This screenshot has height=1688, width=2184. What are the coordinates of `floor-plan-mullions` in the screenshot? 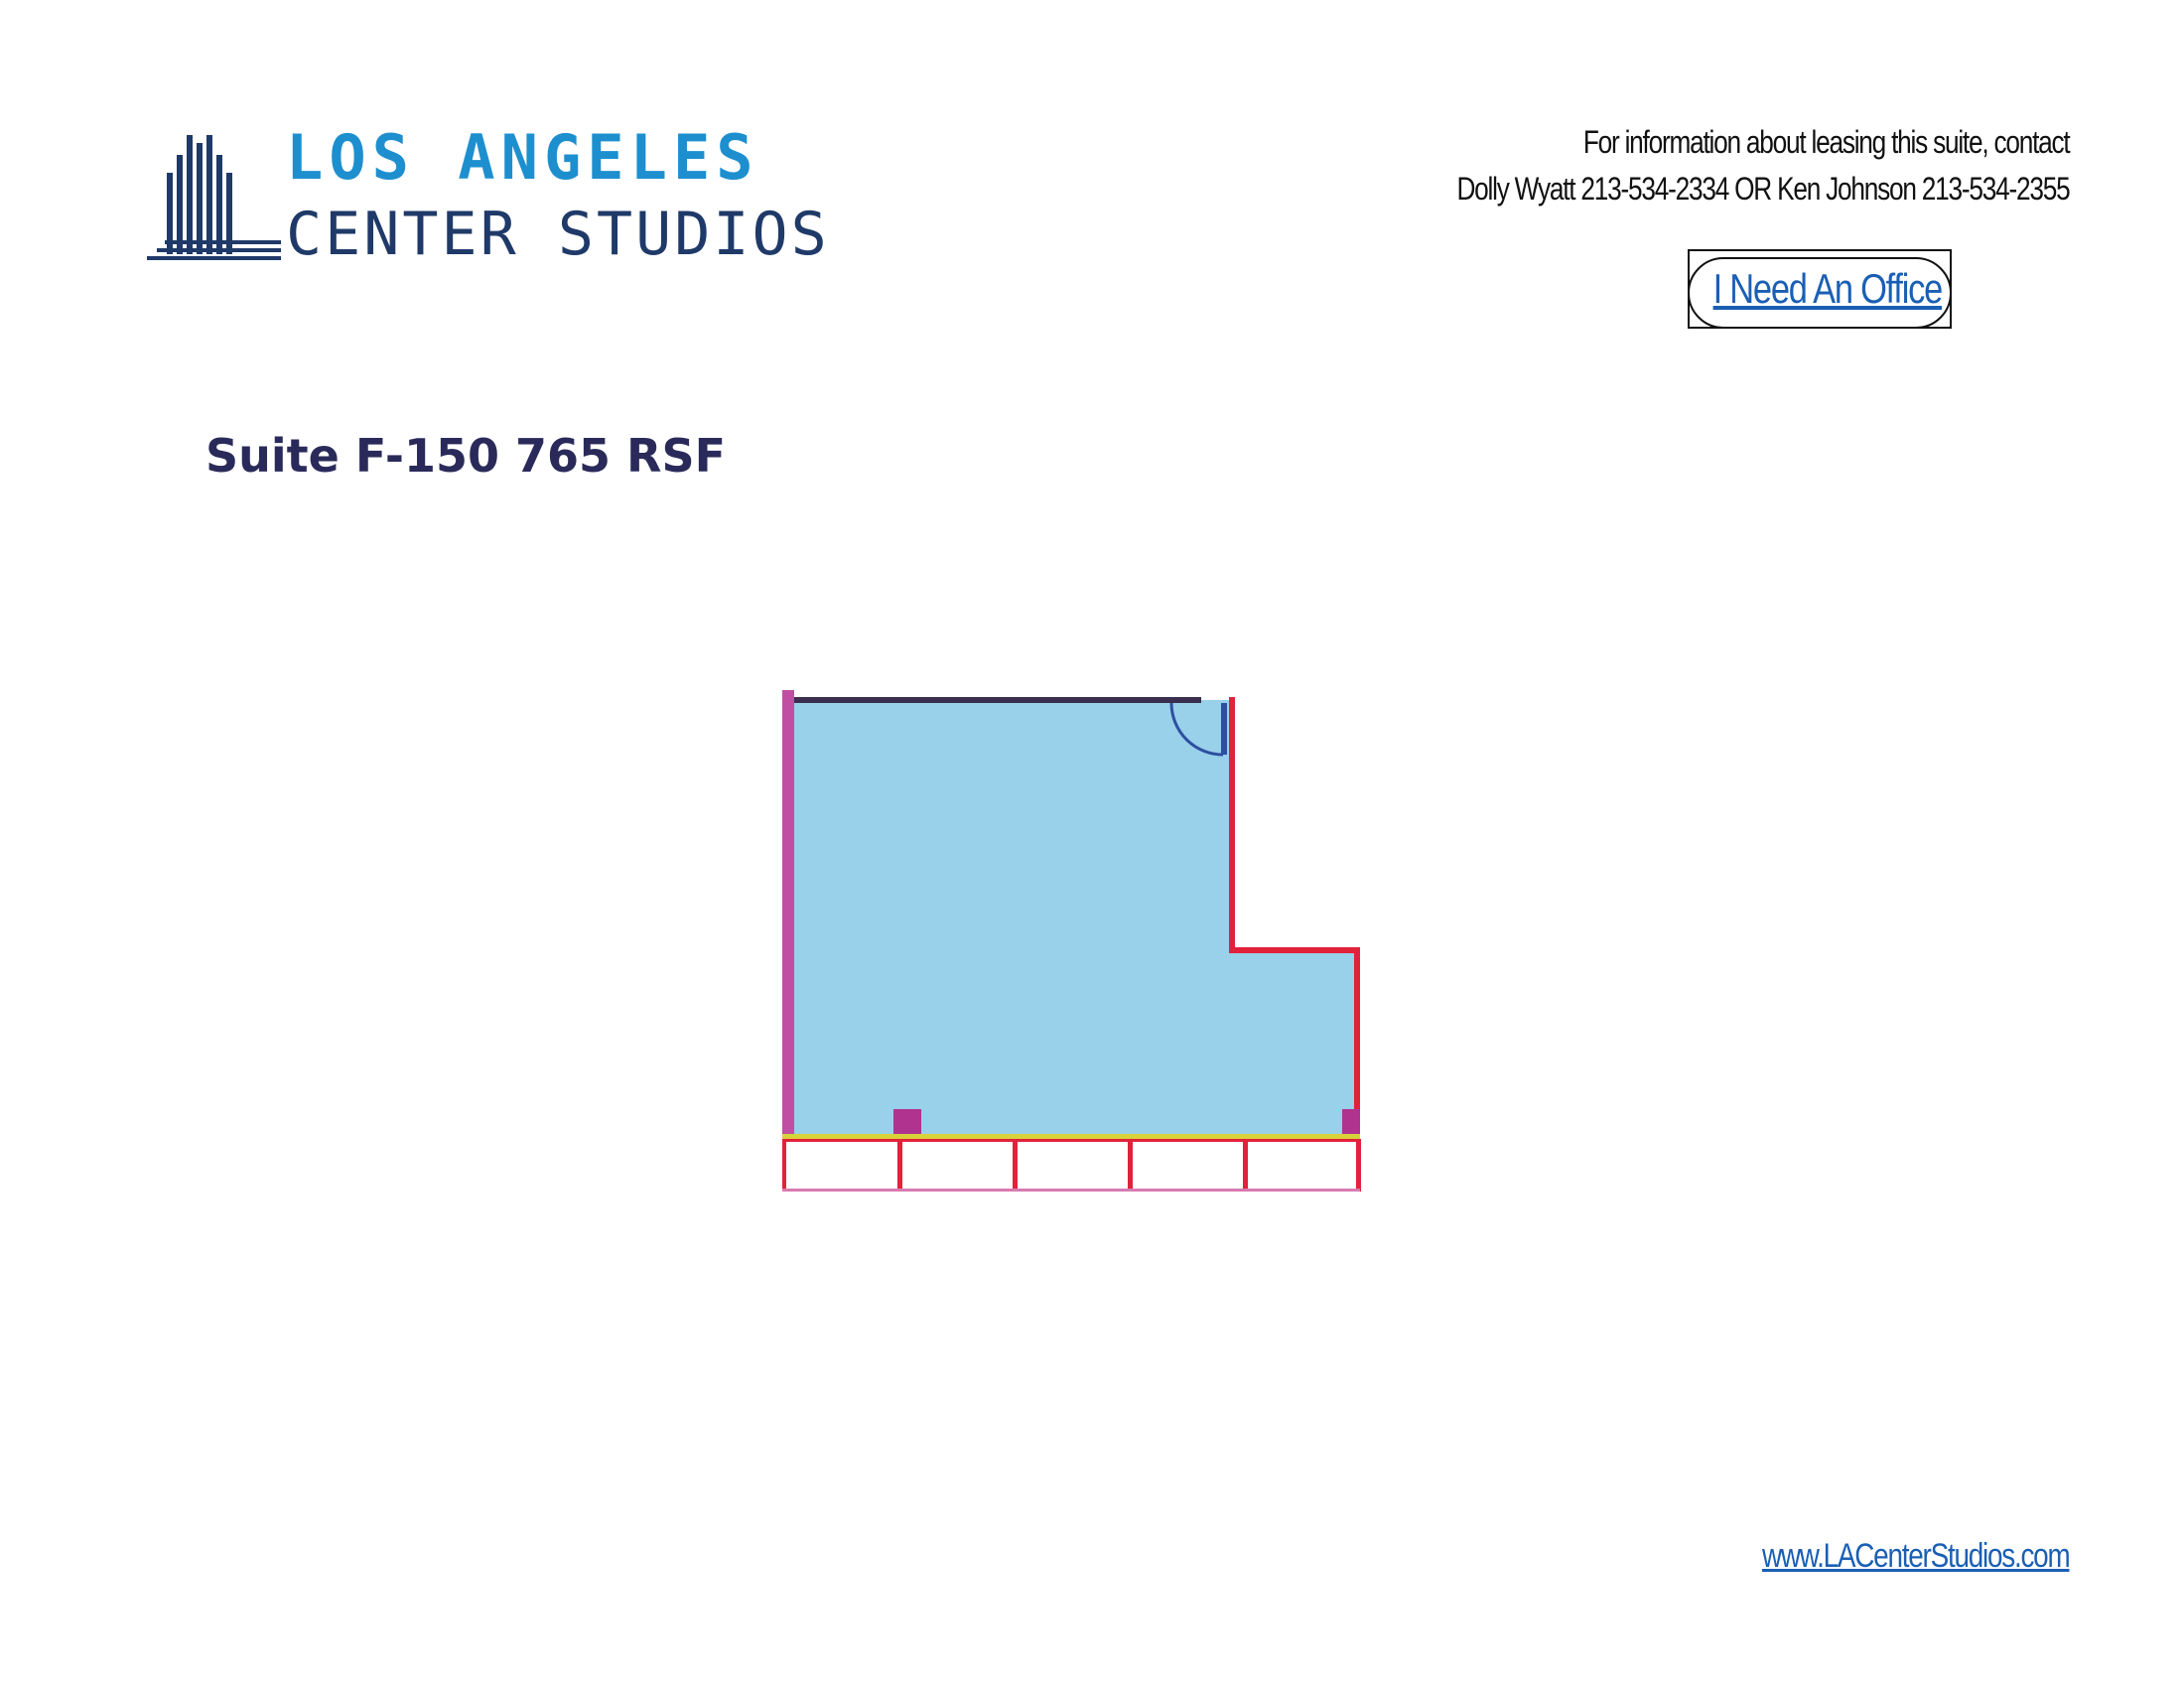 It's located at (1071, 1165).